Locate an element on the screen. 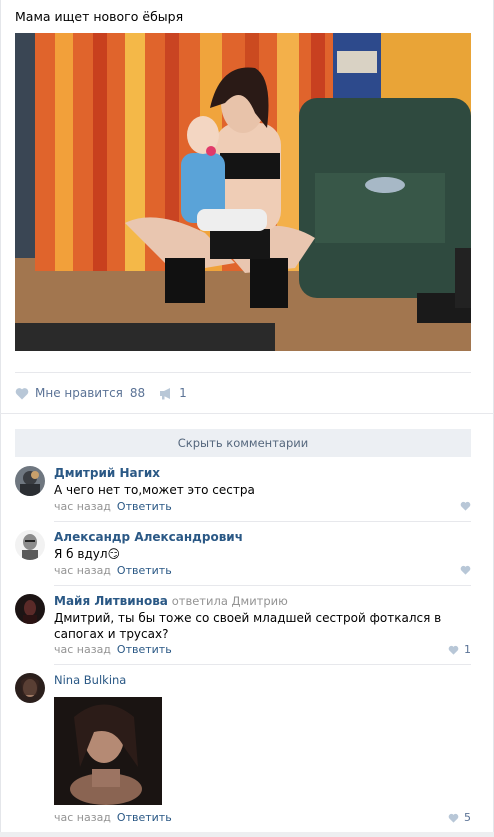  comment-text: Я б вдул is located at coordinates (81, 554).